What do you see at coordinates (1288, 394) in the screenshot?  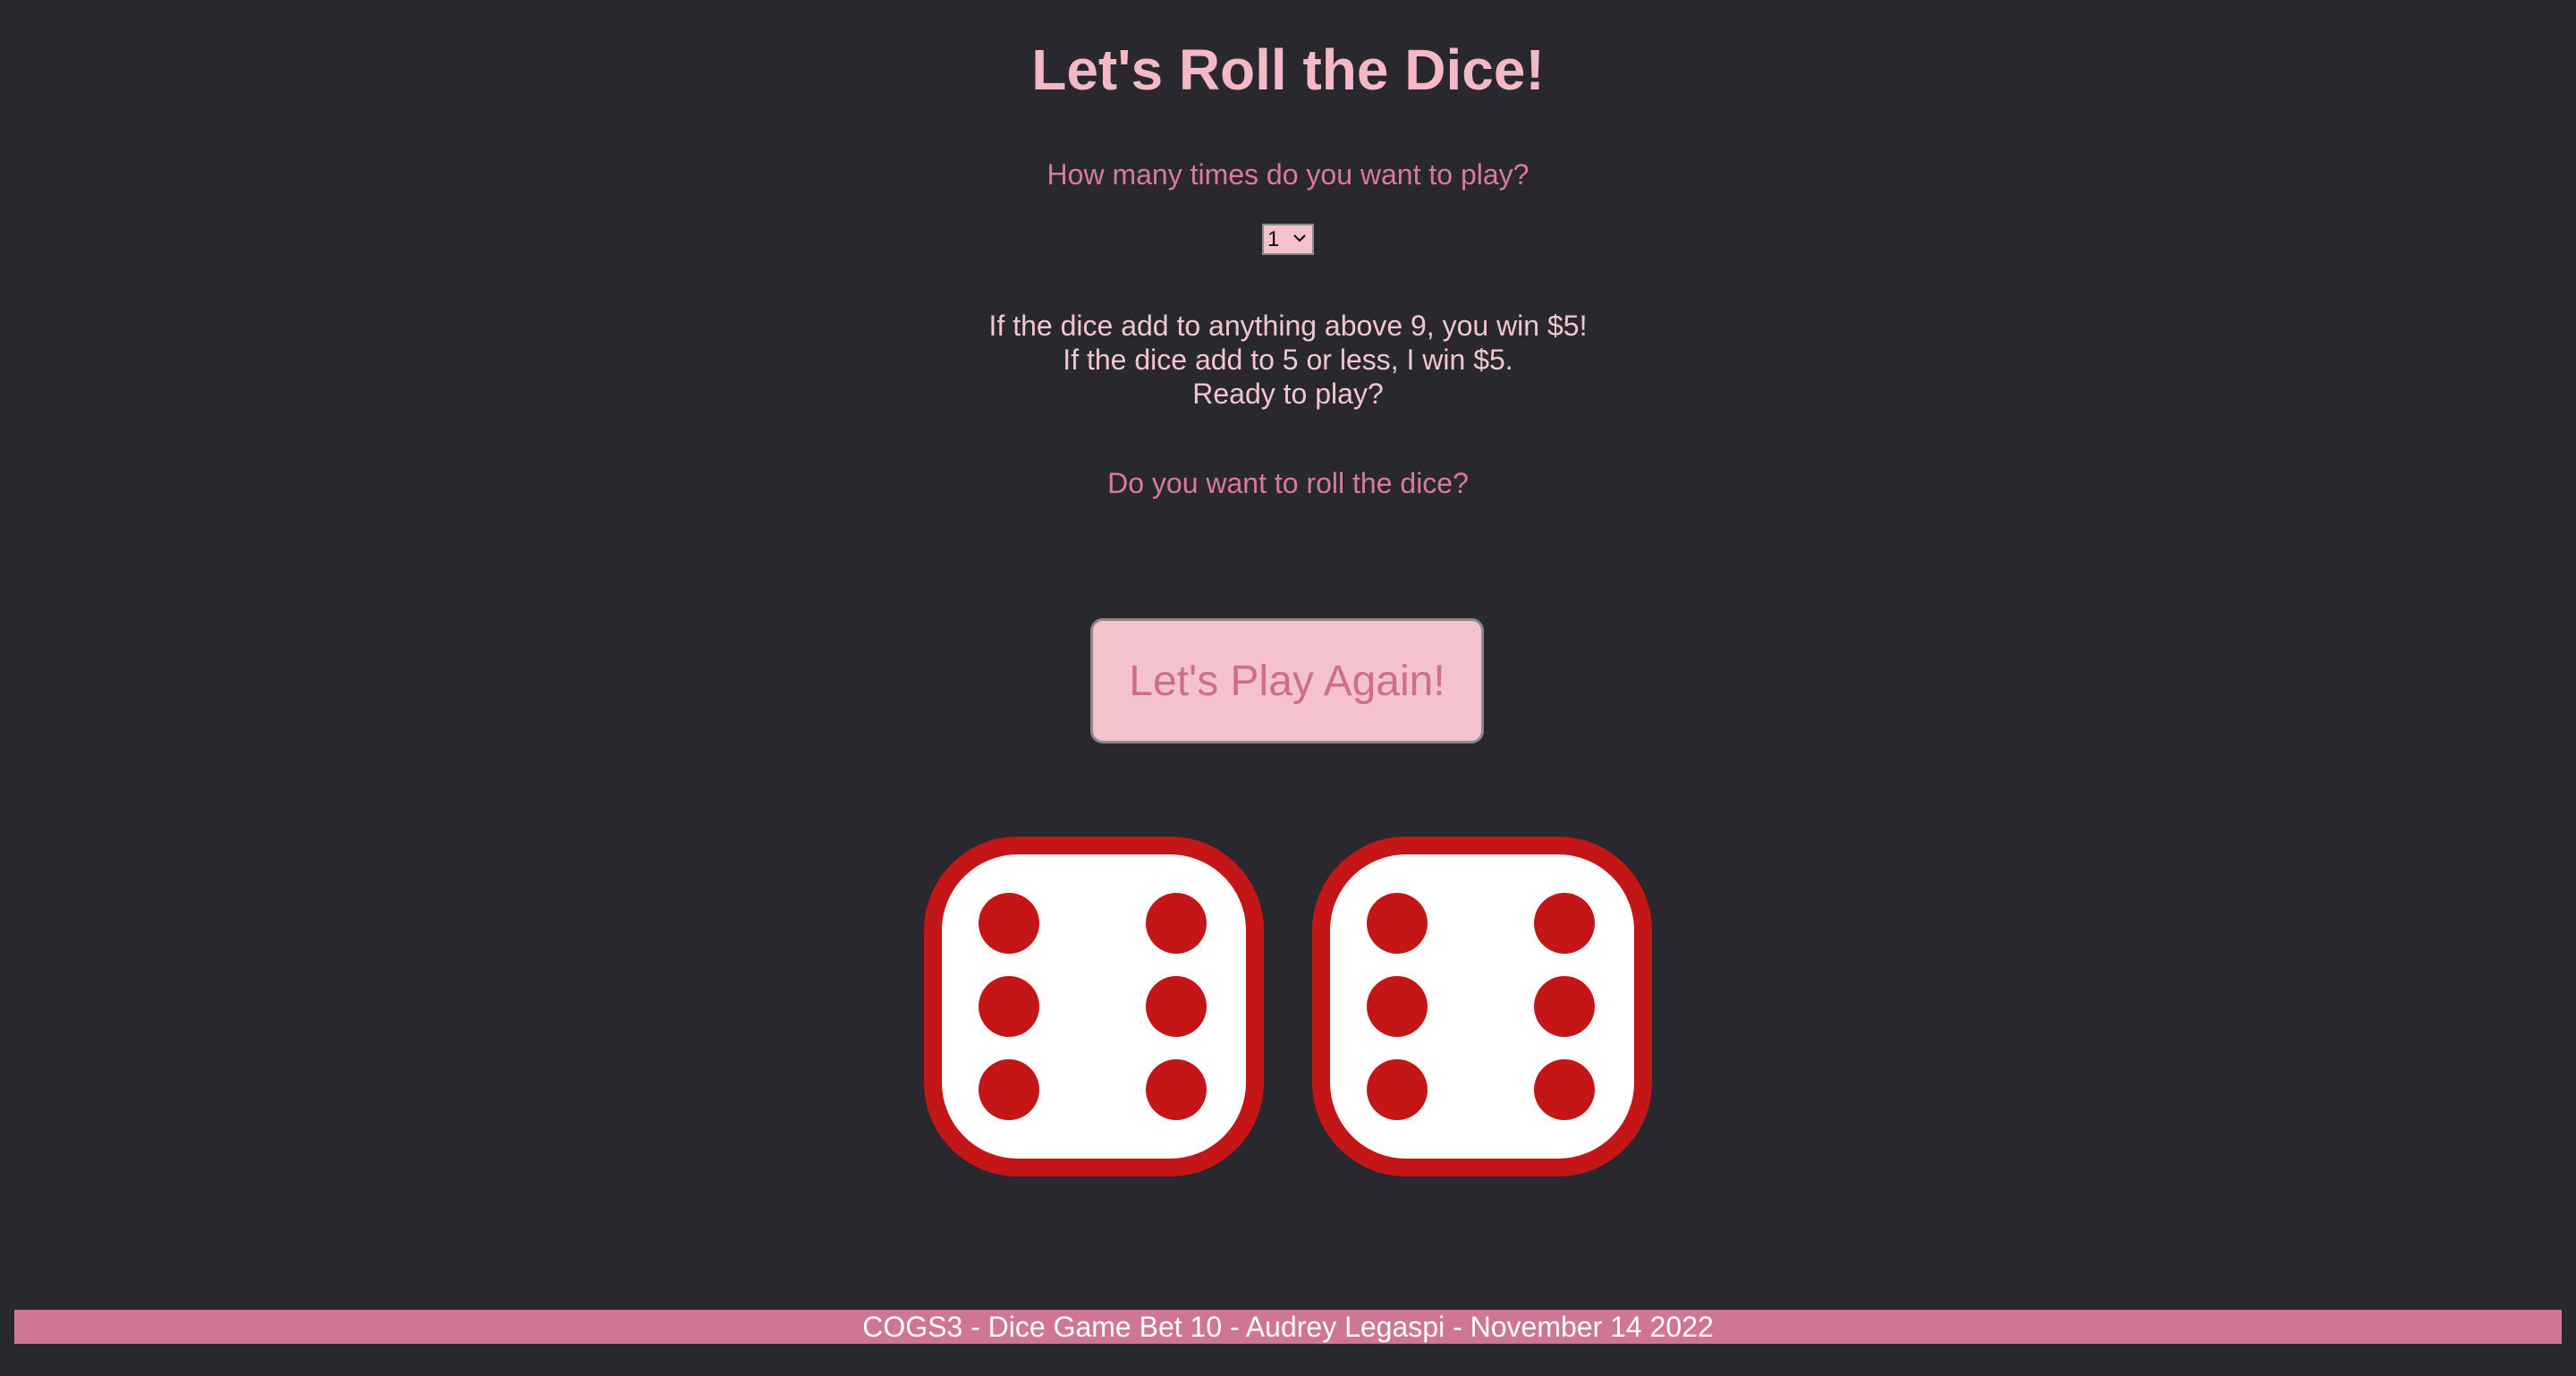 I see `rules-line-3: Ready to play?` at bounding box center [1288, 394].